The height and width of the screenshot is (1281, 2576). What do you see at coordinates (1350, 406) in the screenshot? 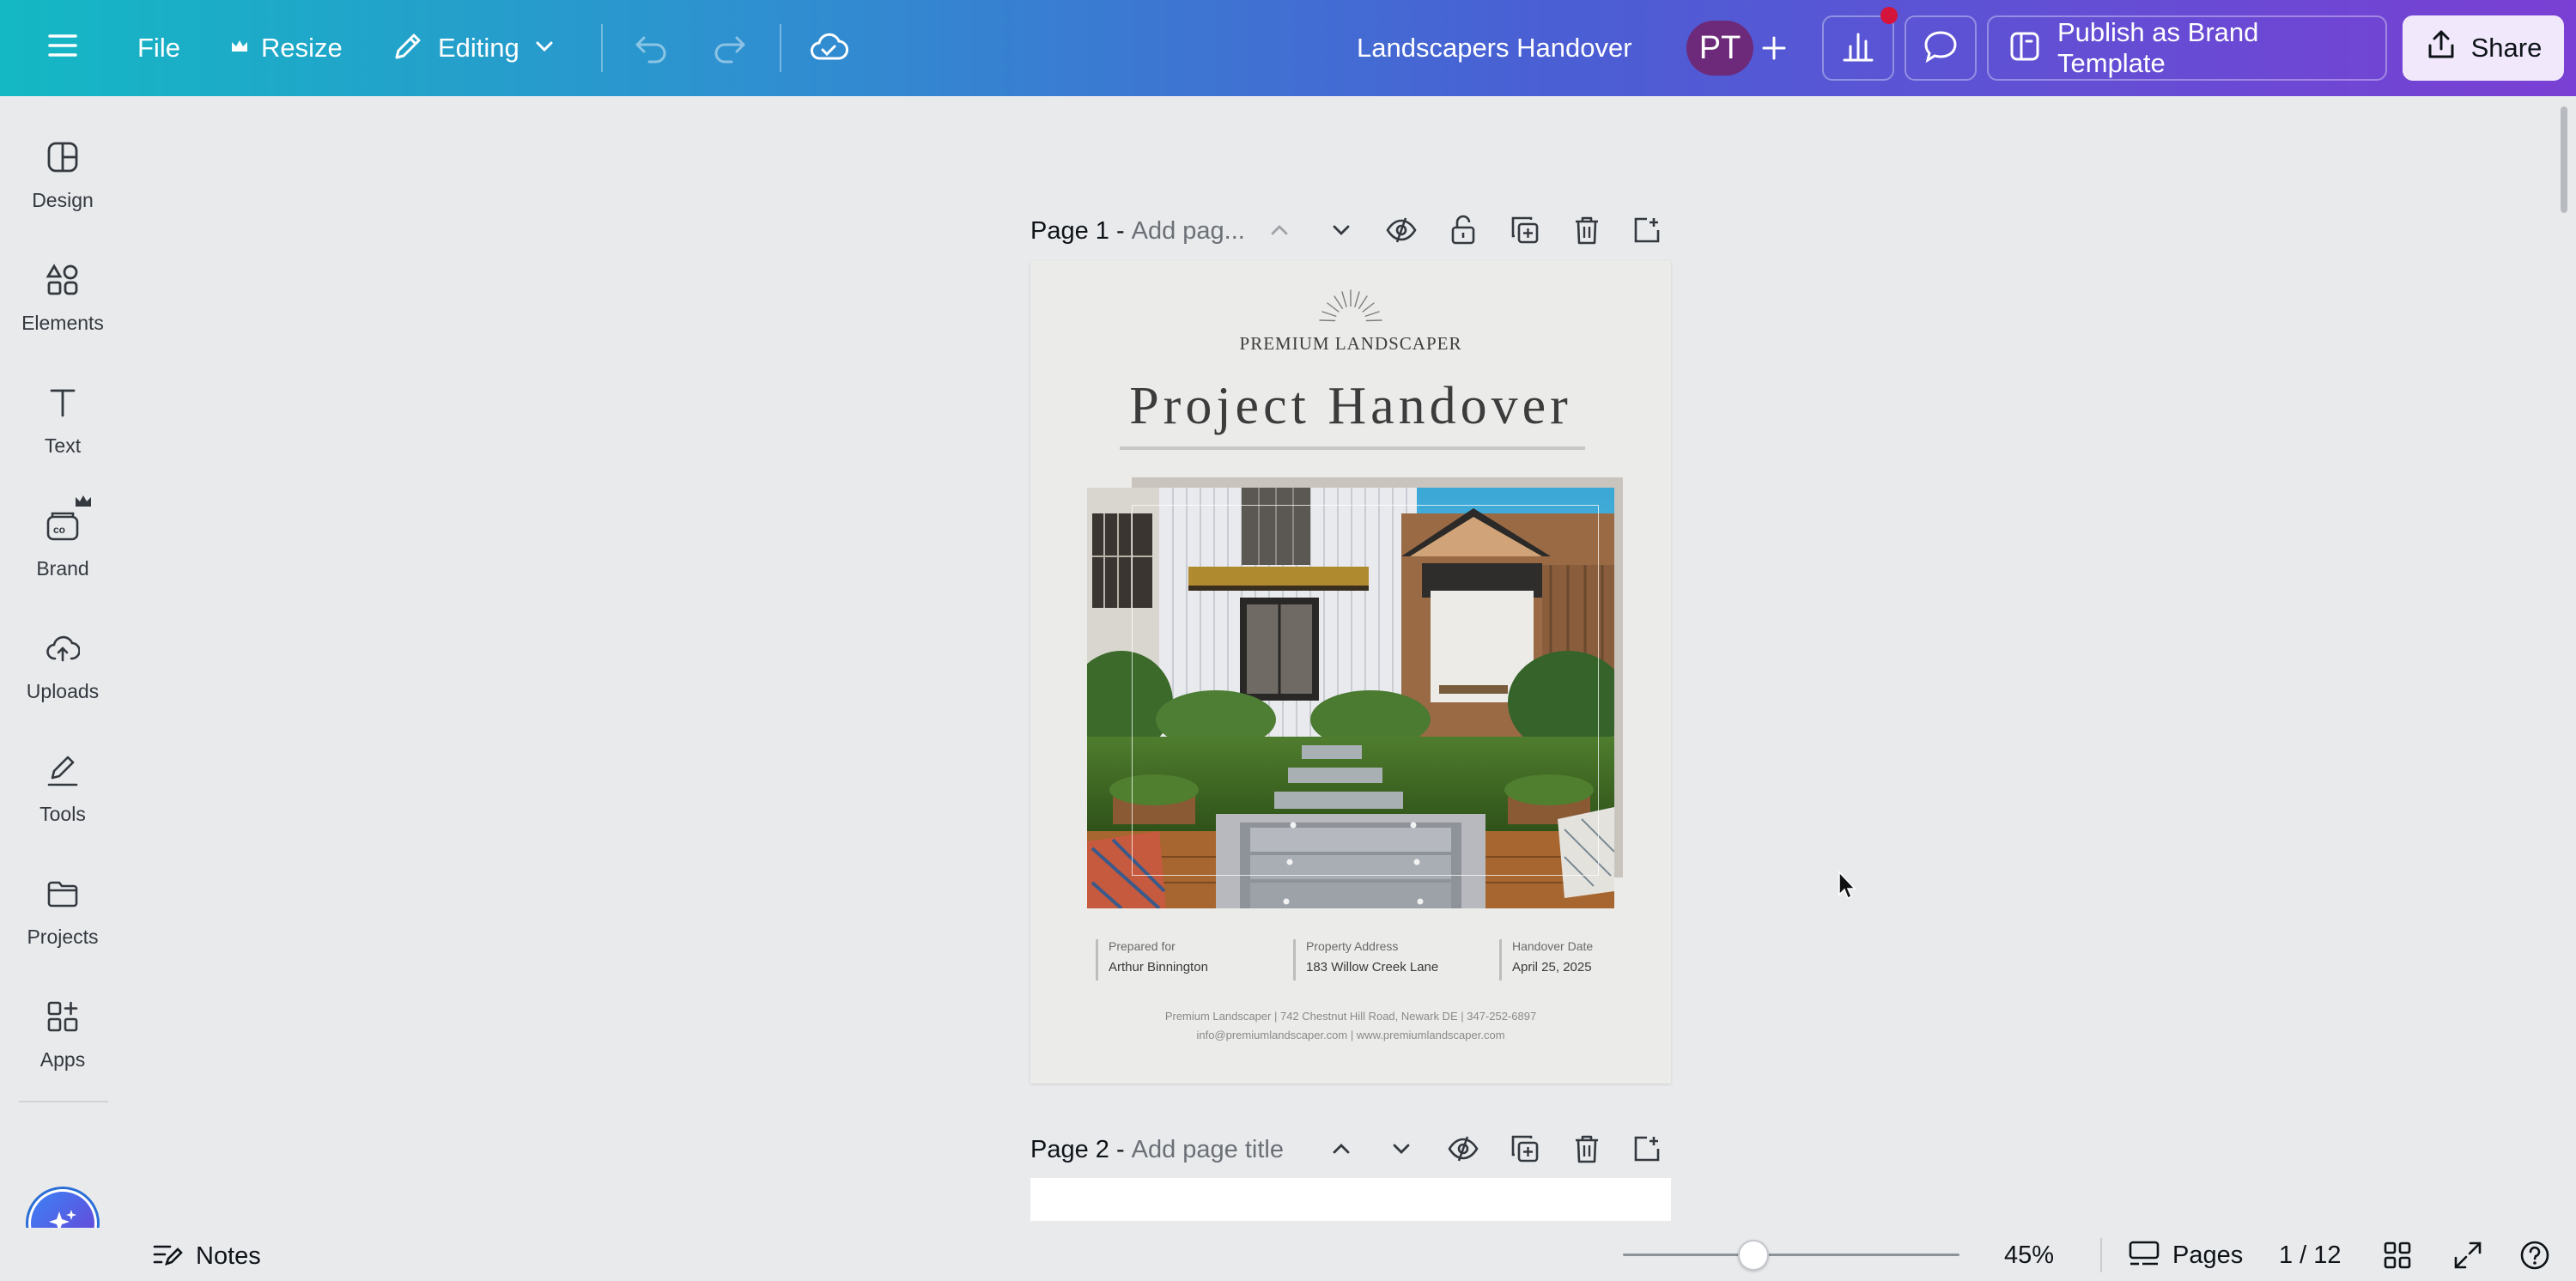
I see `project-handover-heading: Project Handover` at bounding box center [1350, 406].